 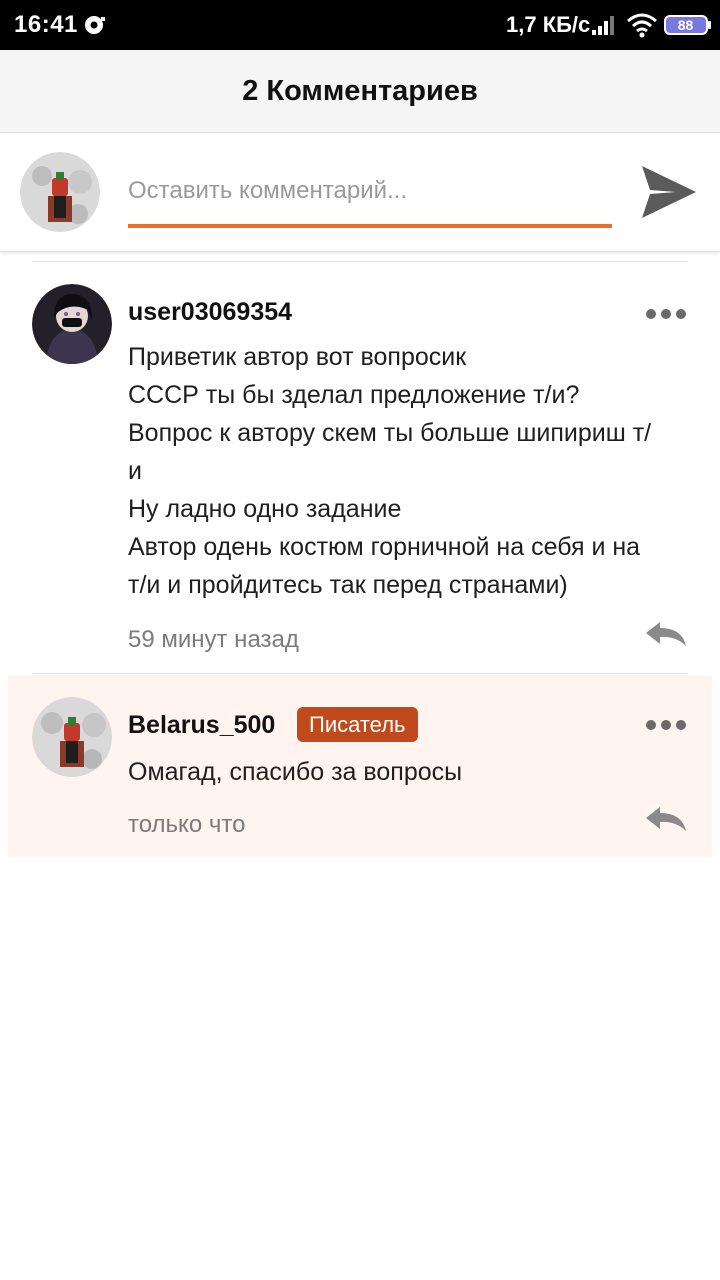 What do you see at coordinates (213, 639) in the screenshot?
I see `comment-timestamp: 59 минут назад` at bounding box center [213, 639].